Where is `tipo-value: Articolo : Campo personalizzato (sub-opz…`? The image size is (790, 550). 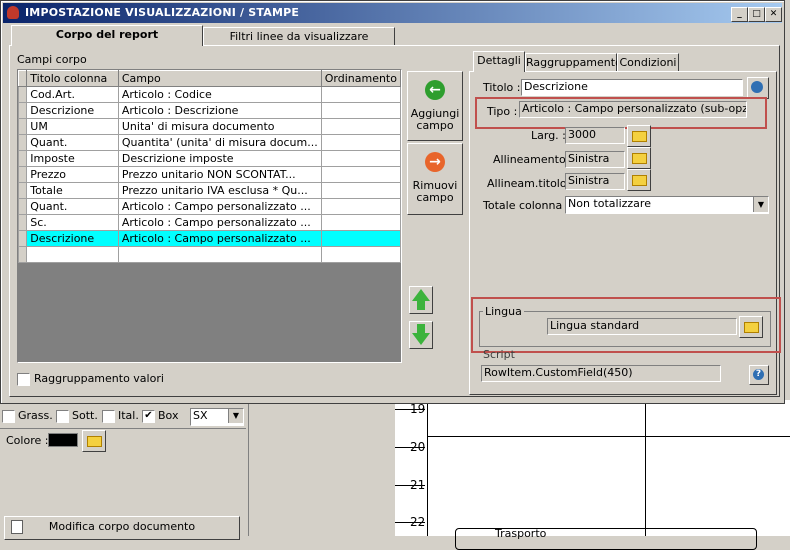 tipo-value: Articolo : Campo personalizzato (sub-opz… is located at coordinates (633, 109).